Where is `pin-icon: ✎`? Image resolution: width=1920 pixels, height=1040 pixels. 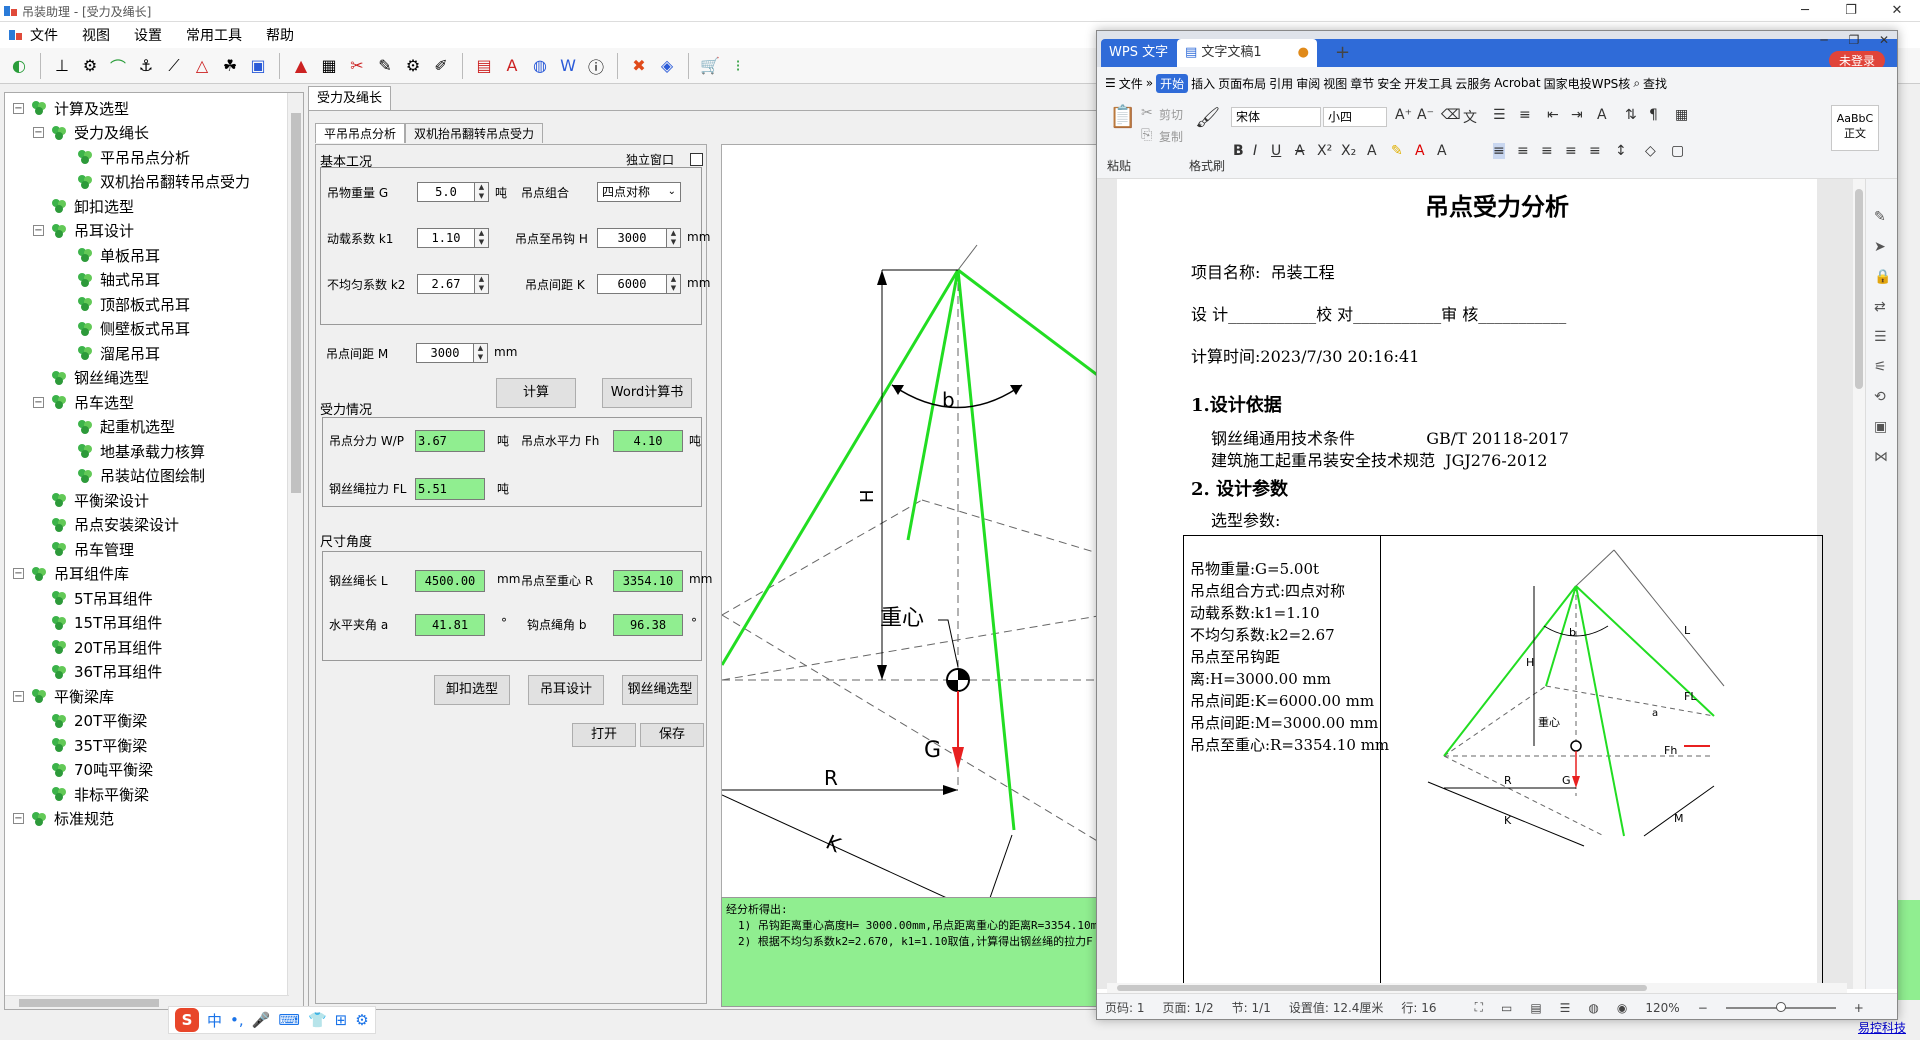
pin-icon: ✎ is located at coordinates (385, 66).